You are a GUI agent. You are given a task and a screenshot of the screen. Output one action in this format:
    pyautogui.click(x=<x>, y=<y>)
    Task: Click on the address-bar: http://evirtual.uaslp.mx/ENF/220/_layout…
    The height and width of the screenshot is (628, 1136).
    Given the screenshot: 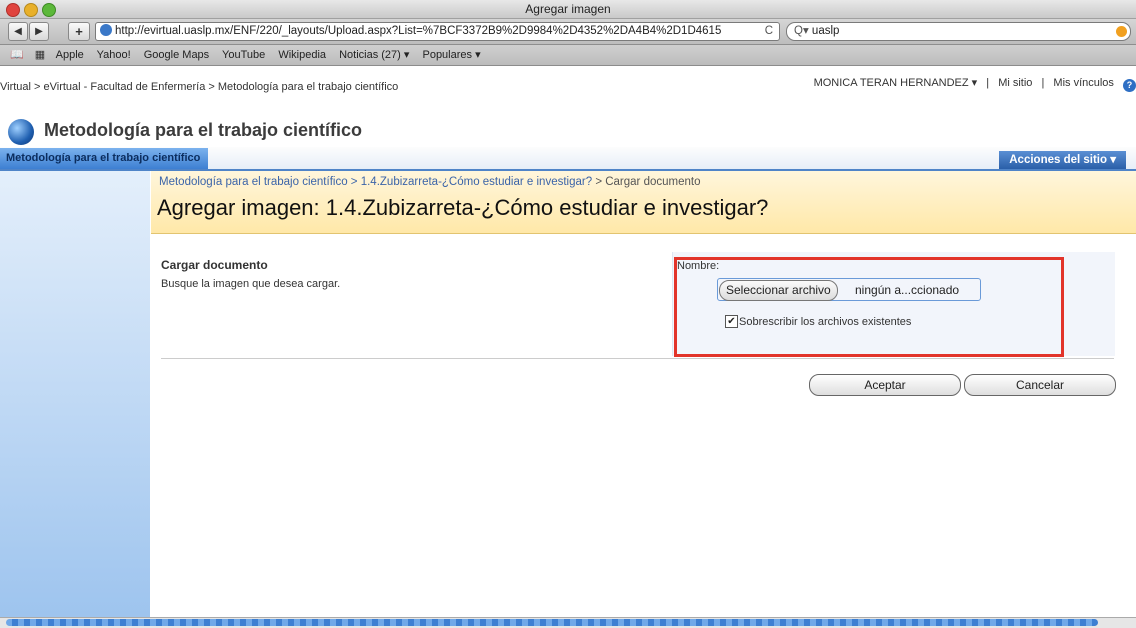 What is the action you would take?
    pyautogui.click(x=437, y=31)
    